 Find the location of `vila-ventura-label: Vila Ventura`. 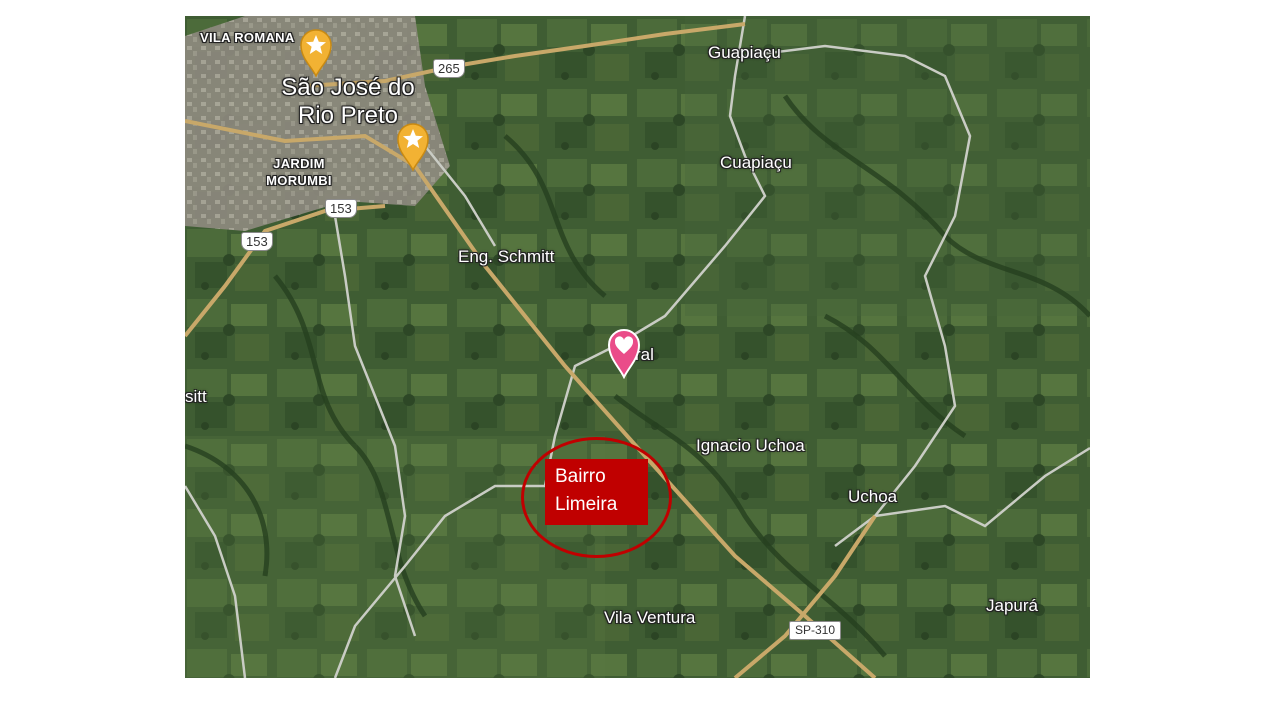

vila-ventura-label: Vila Ventura is located at coordinates (650, 617).